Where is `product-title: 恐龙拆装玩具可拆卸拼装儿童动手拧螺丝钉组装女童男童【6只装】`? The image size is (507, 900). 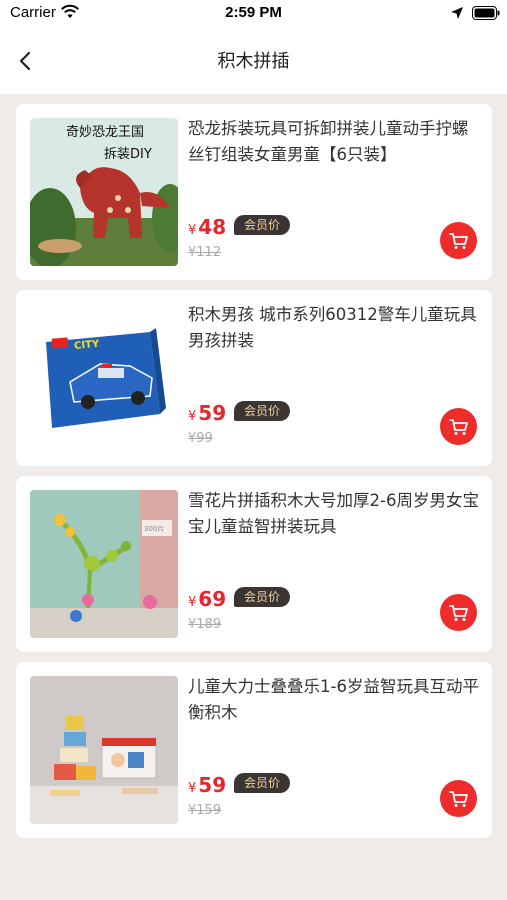 product-title: 恐龙拆装玩具可拆卸拼装儿童动手拧螺丝钉组装女童男童【6只装】 is located at coordinates (334, 142).